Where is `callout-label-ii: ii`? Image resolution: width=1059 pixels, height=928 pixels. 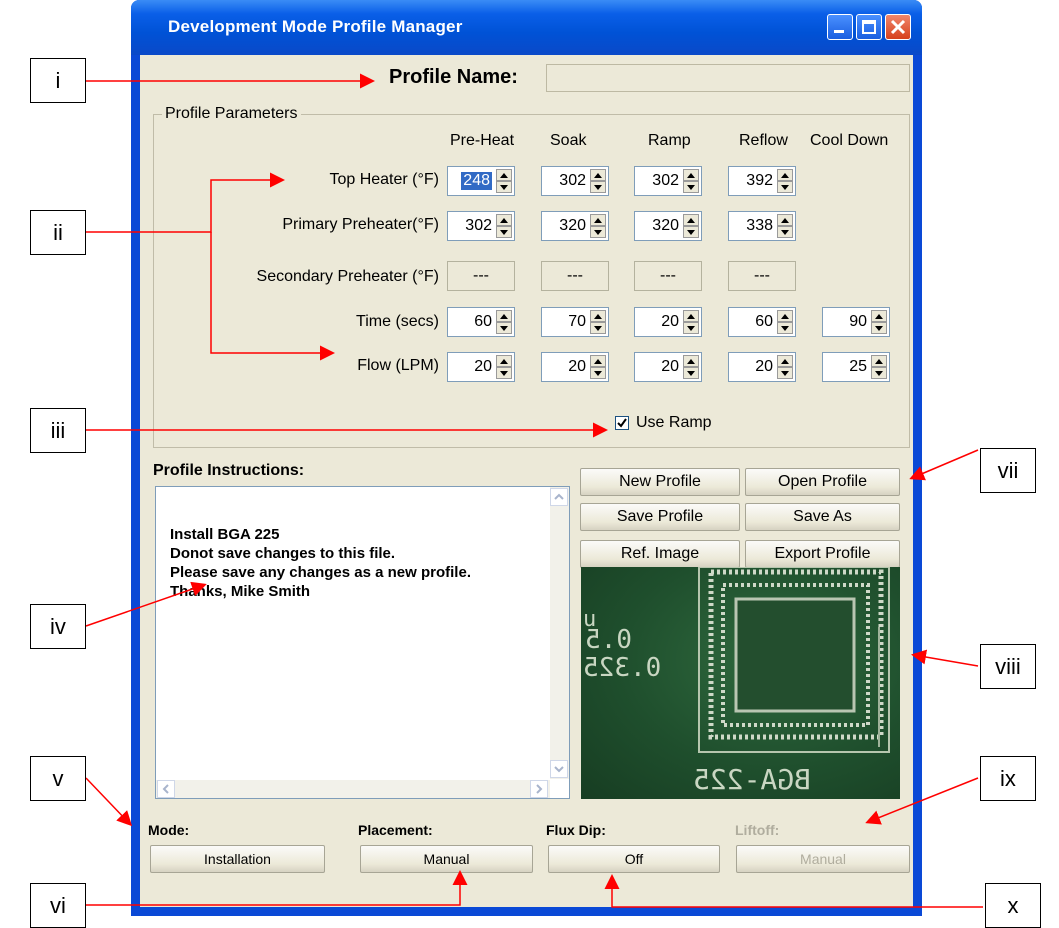
callout-label-ii: ii is located at coordinates (58, 232).